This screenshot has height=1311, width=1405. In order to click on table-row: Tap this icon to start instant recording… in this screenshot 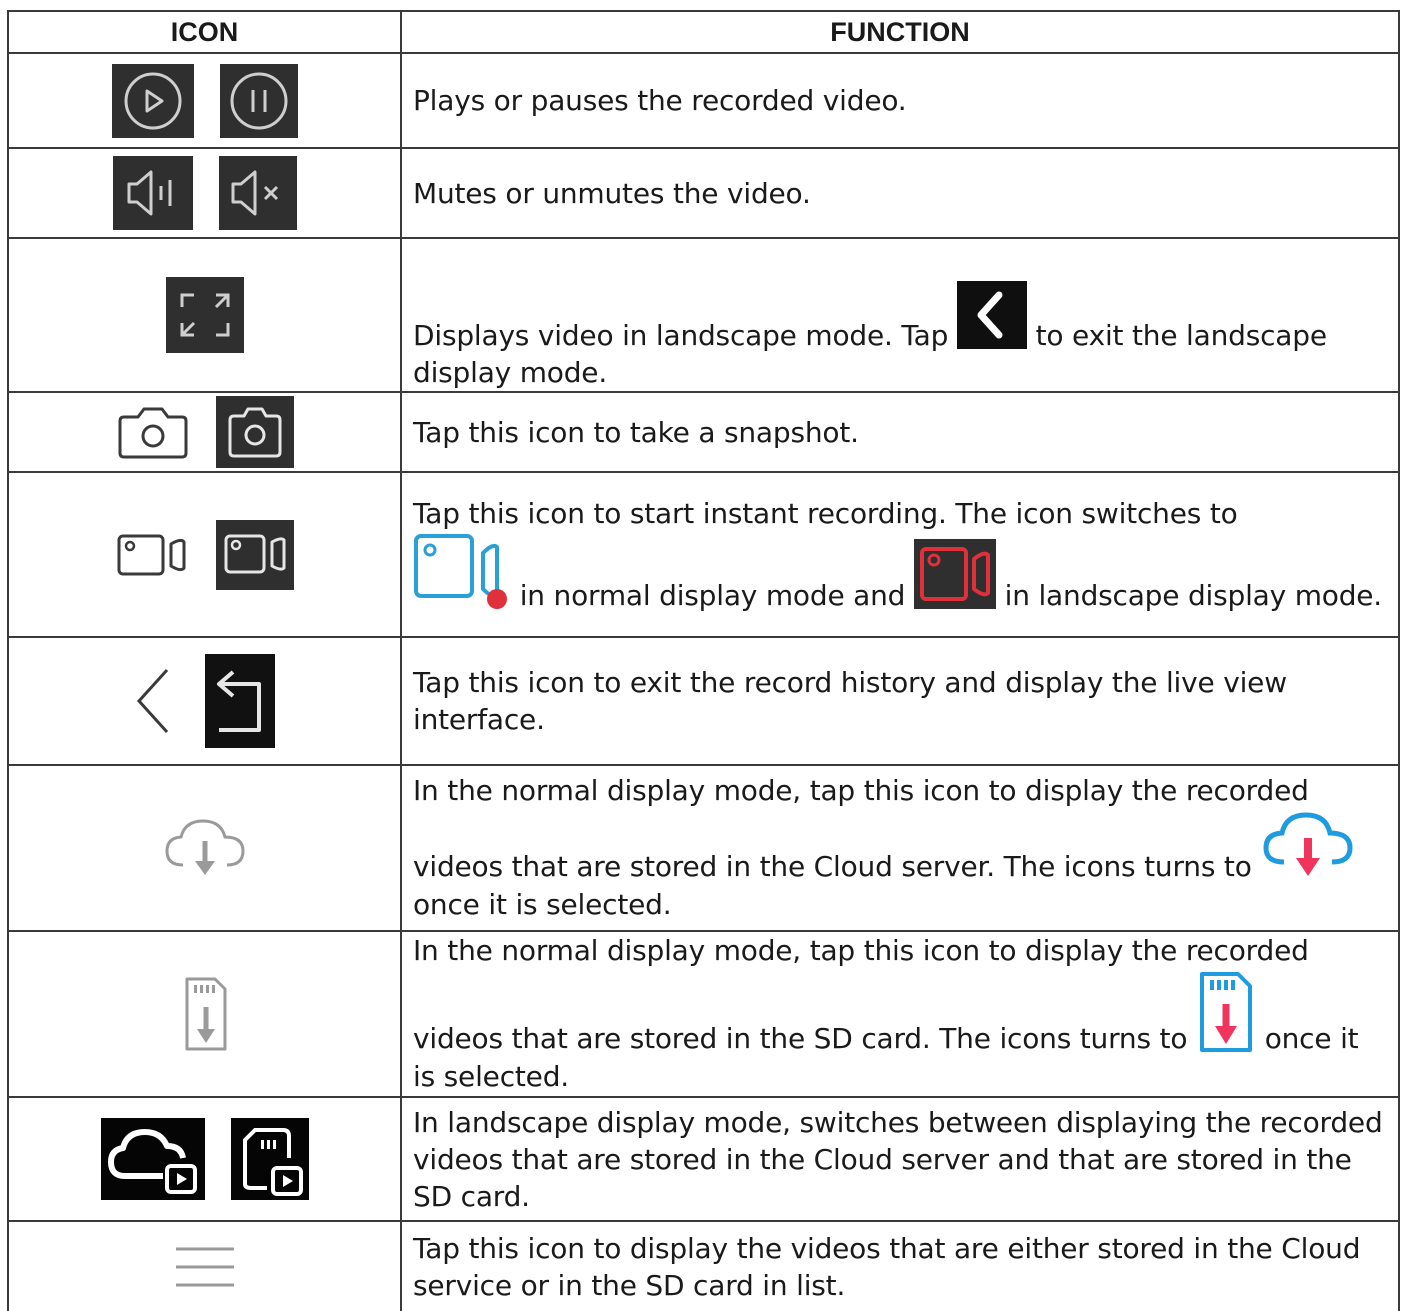, I will do `click(703, 554)`.